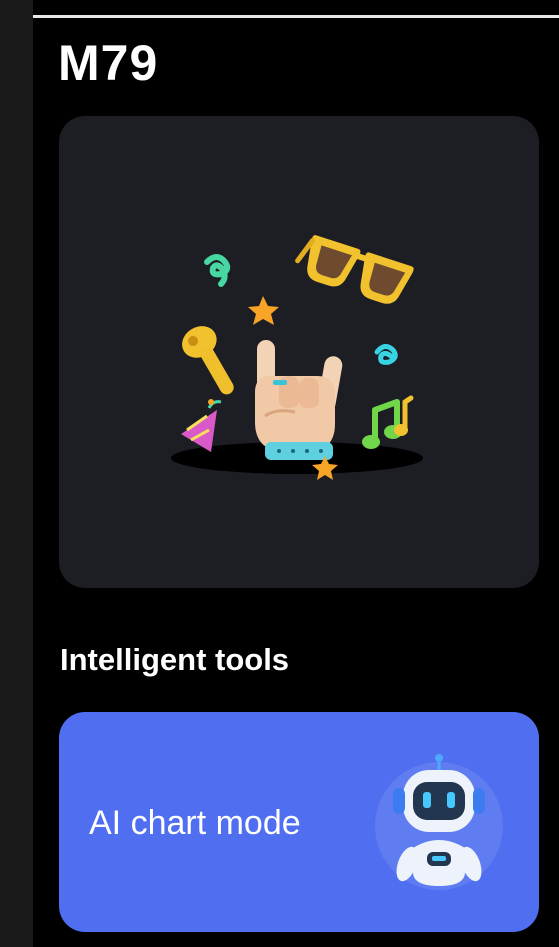 This screenshot has width=559, height=947. Describe the element at coordinates (175, 659) in the screenshot. I see `section-heading-intelligent-tools: Intelligent tools` at that location.